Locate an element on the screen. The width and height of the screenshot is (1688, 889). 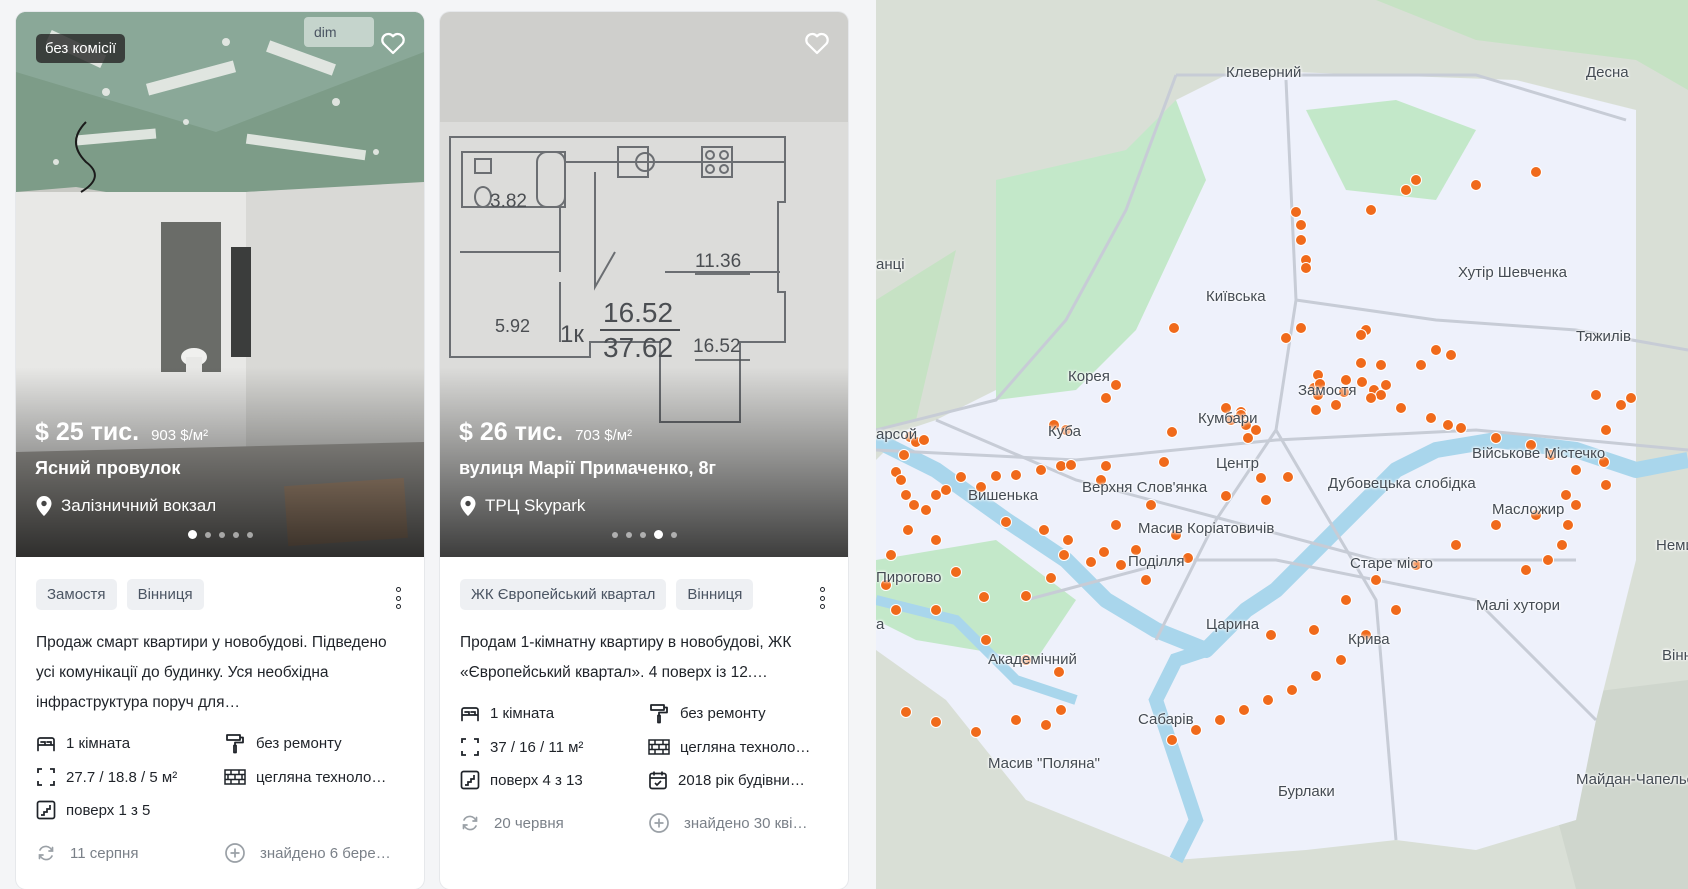
location: Залізничний вокзал is located at coordinates (125, 506).